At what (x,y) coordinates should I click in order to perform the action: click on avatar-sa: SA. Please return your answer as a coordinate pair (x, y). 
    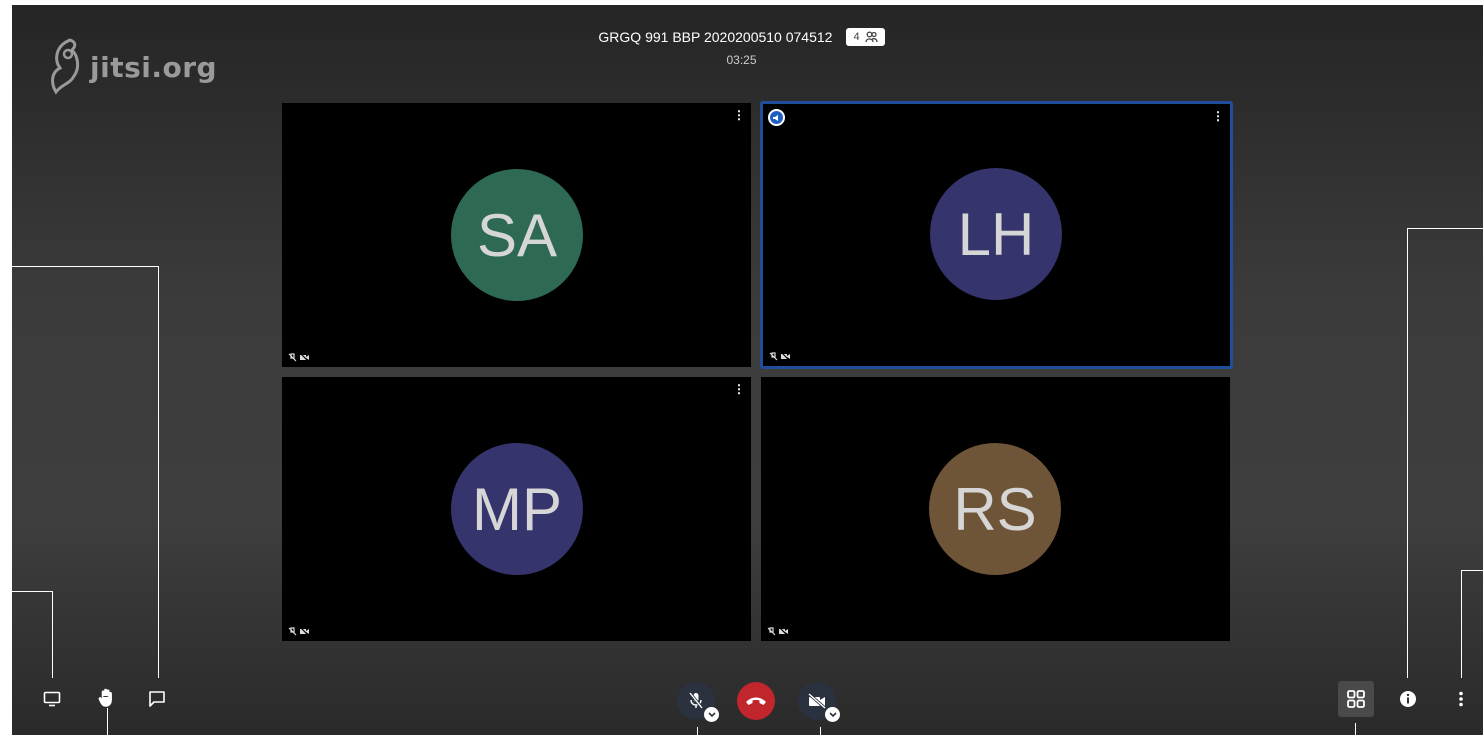
    Looking at the image, I should click on (517, 235).